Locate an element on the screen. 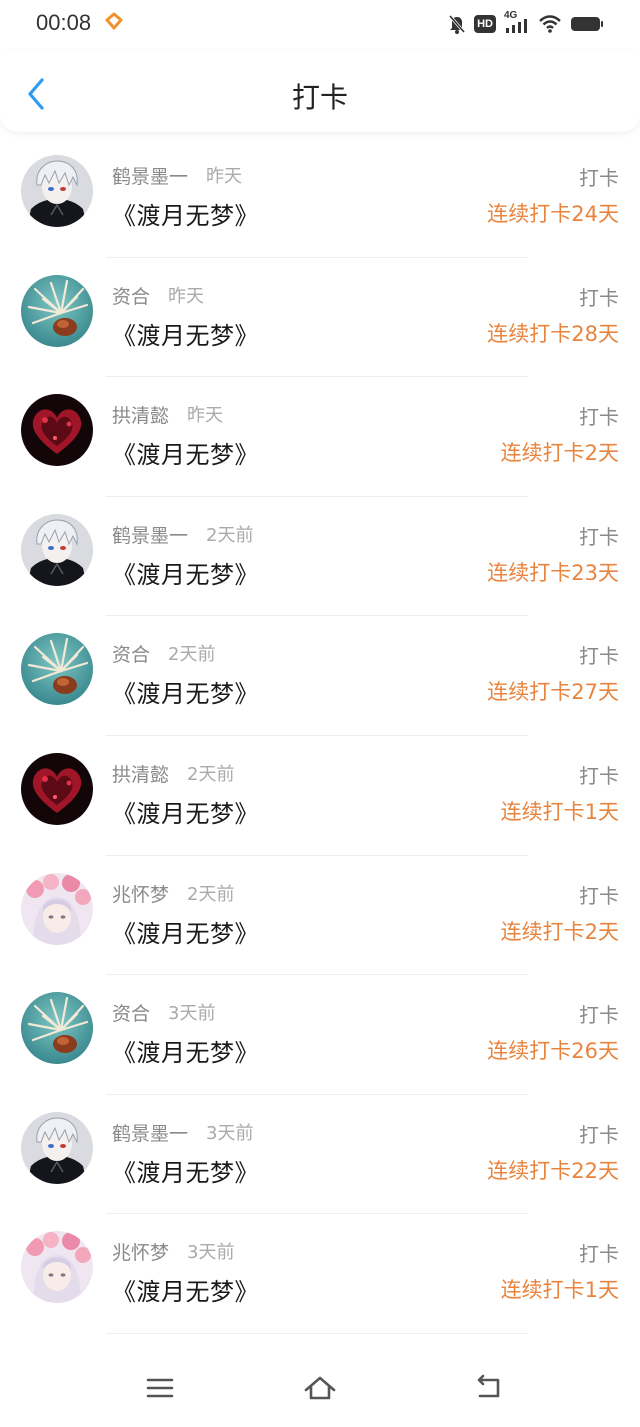 Image resolution: width=640 pixels, height=1427 pixels. home-icon is located at coordinates (320, 1390).